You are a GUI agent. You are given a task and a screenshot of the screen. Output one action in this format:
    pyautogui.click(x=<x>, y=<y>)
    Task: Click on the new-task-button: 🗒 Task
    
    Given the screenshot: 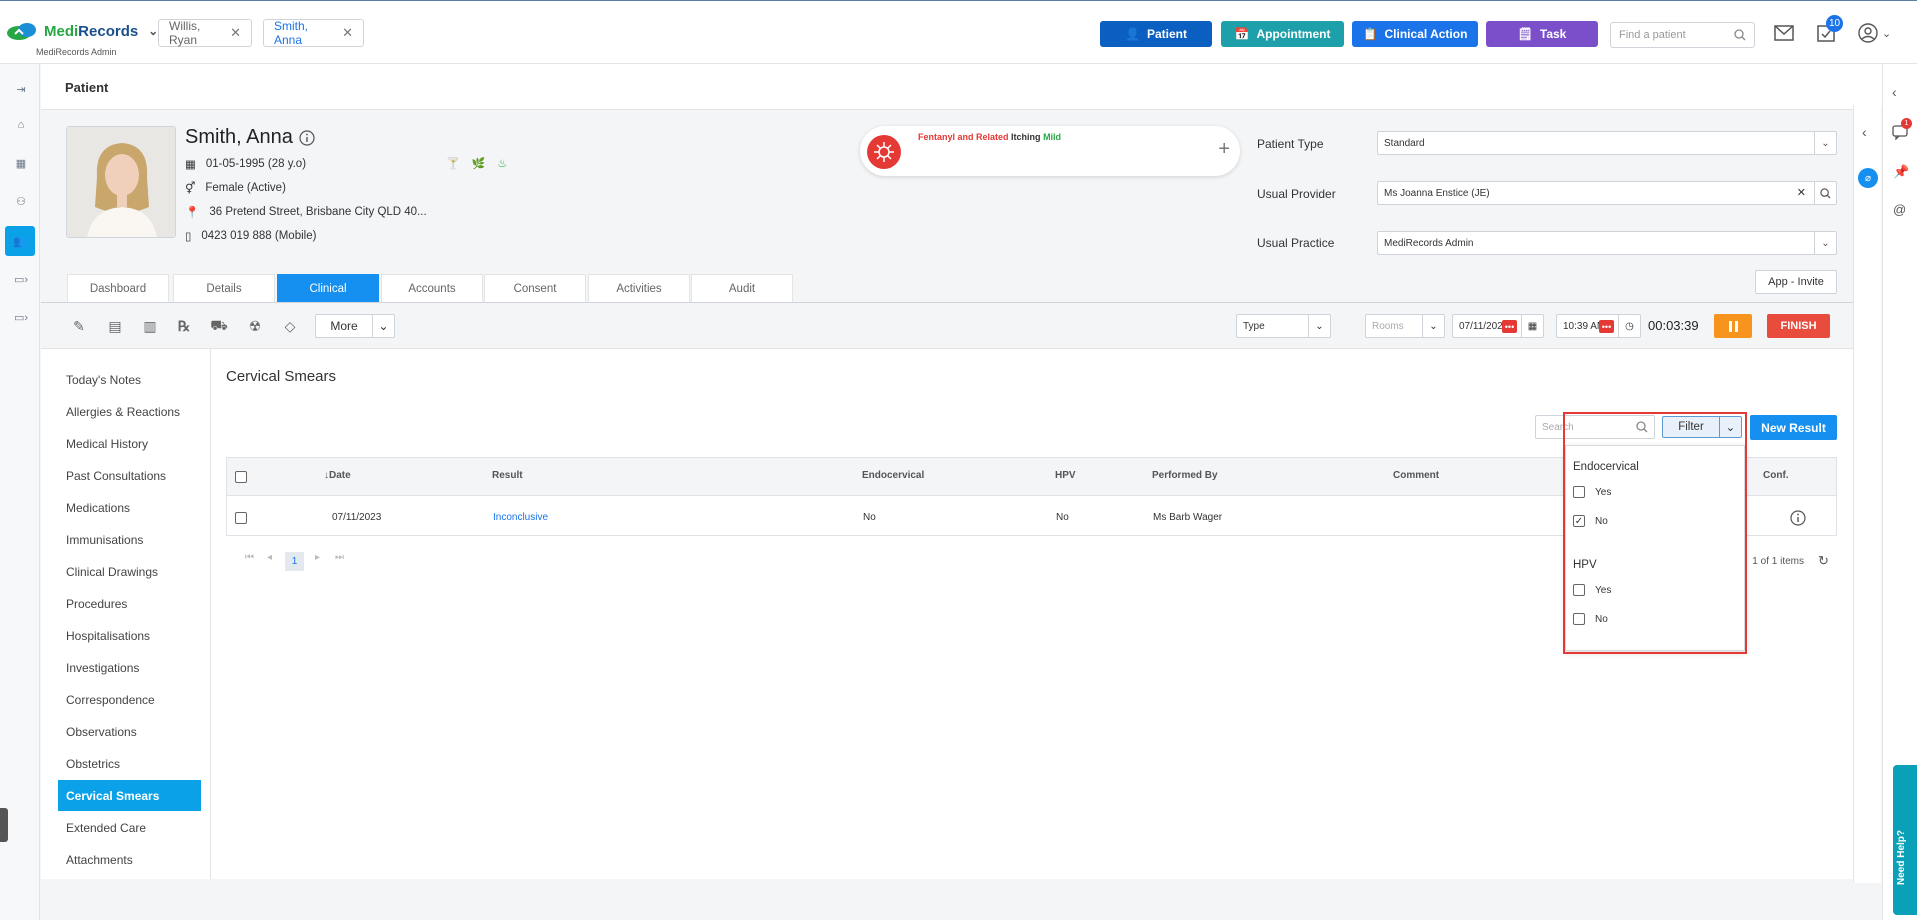 What is the action you would take?
    pyautogui.click(x=1542, y=34)
    